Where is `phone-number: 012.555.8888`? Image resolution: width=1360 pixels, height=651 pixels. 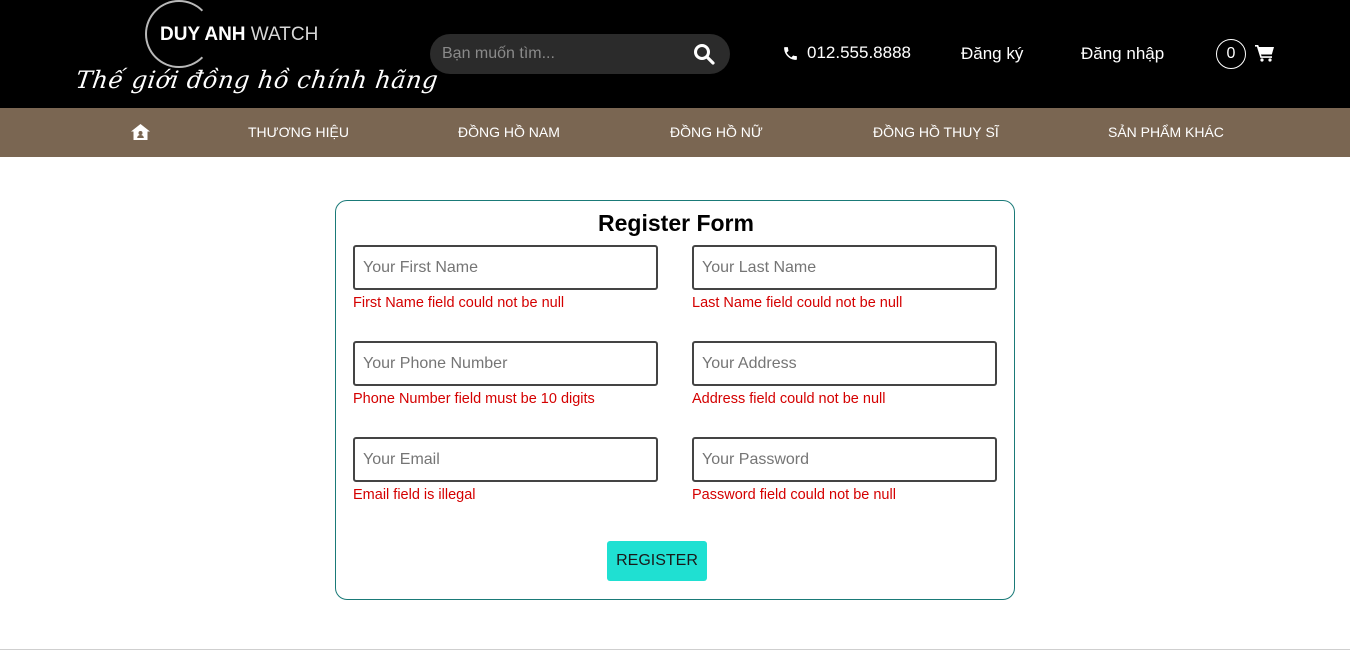
phone-number: 012.555.8888 is located at coordinates (859, 52).